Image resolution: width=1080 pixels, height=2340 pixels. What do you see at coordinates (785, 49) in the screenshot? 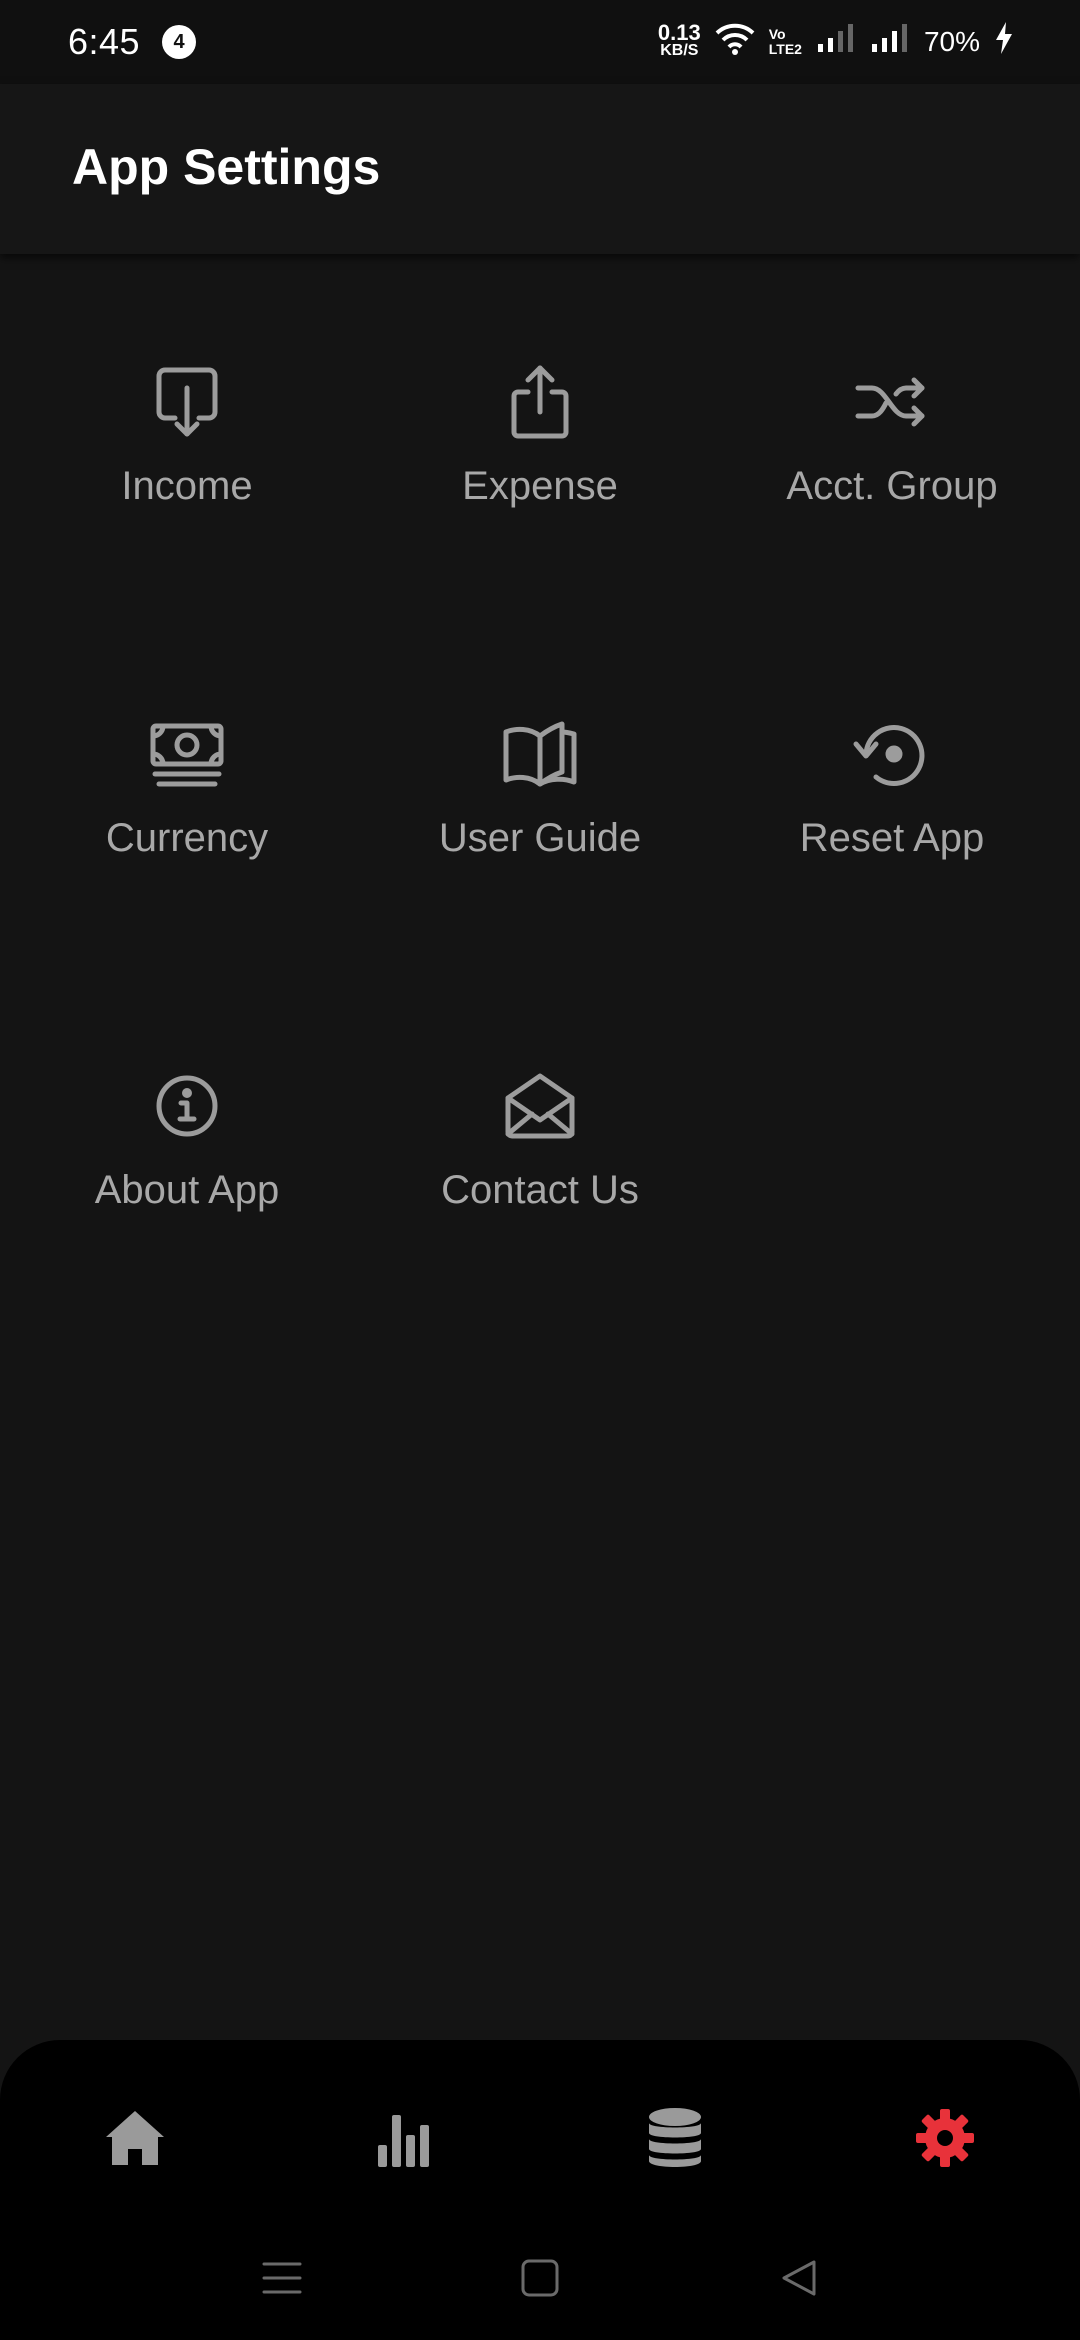
I see `volte-line2: LTE2` at bounding box center [785, 49].